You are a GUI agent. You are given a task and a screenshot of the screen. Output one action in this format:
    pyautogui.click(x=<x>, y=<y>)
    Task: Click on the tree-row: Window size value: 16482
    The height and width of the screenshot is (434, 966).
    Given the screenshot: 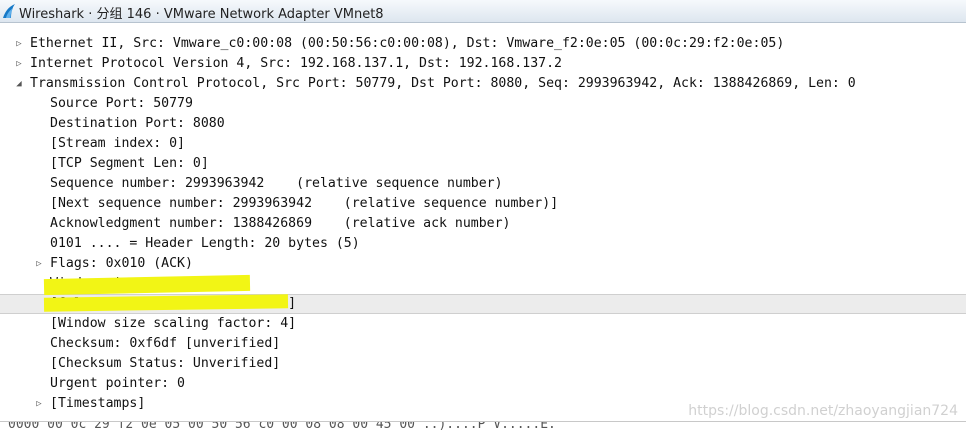 What is the action you would take?
    pyautogui.click(x=483, y=284)
    